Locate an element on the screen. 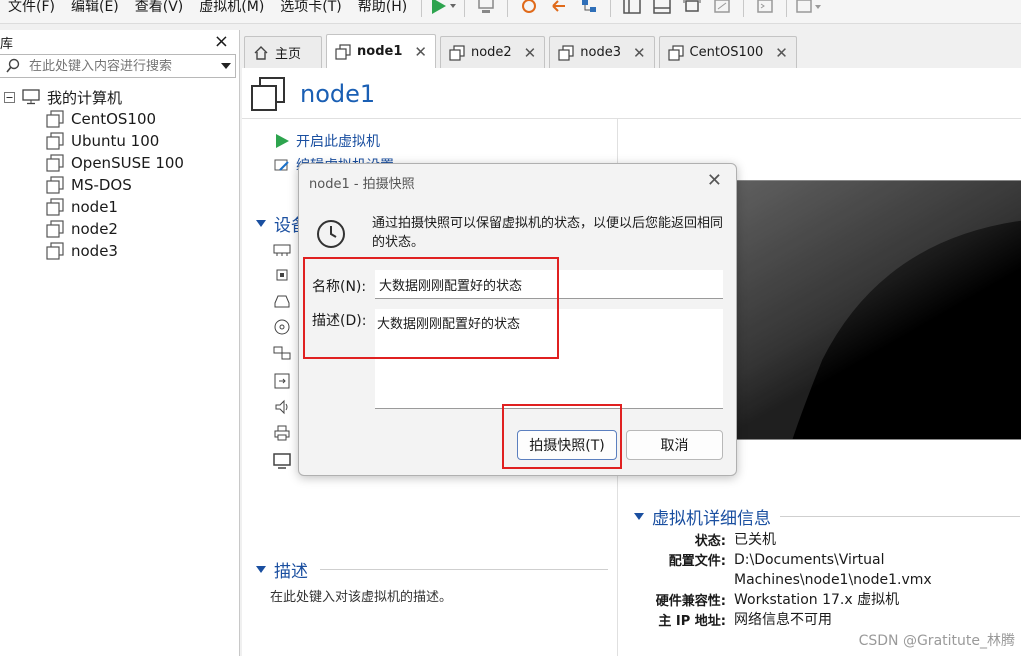  memory-icon is located at coordinates (282, 250).